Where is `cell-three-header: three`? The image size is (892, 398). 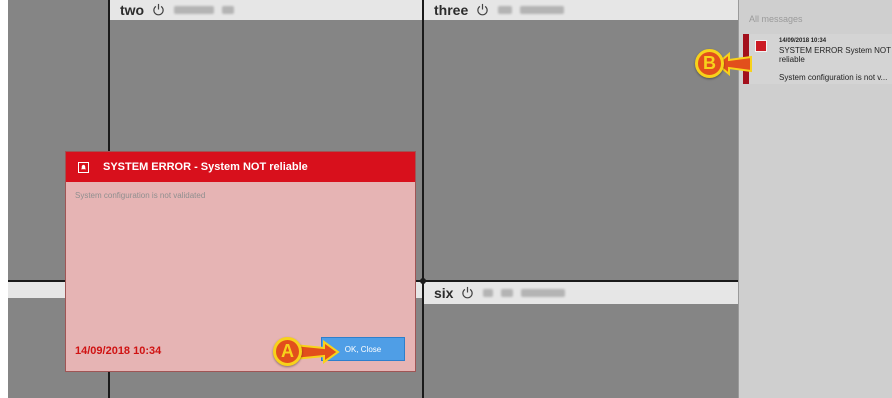 cell-three-header: three is located at coordinates (581, 10).